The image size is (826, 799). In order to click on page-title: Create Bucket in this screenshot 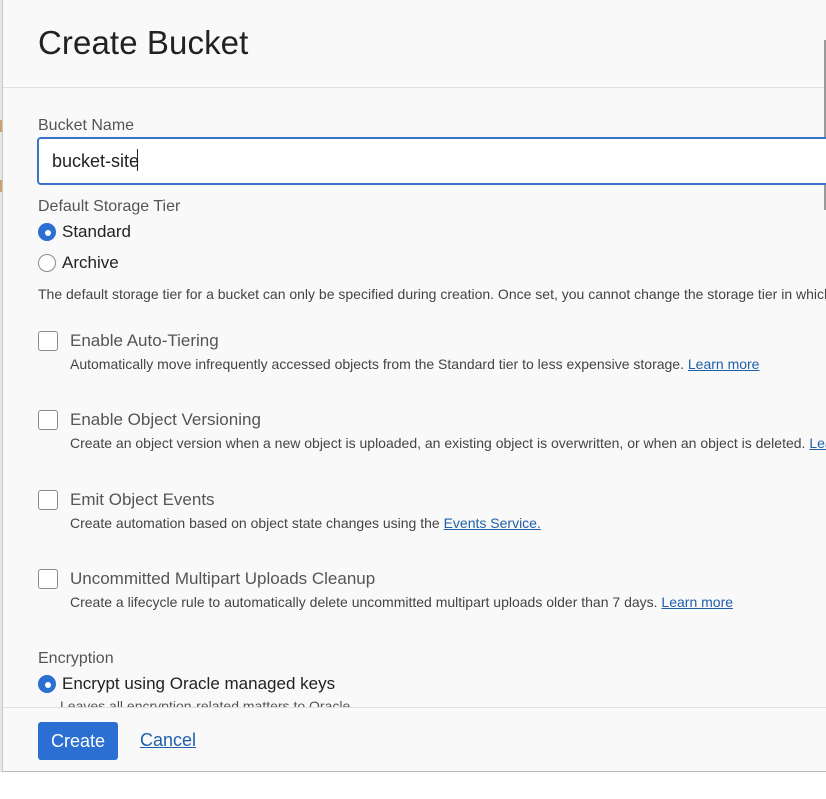, I will do `click(143, 42)`.